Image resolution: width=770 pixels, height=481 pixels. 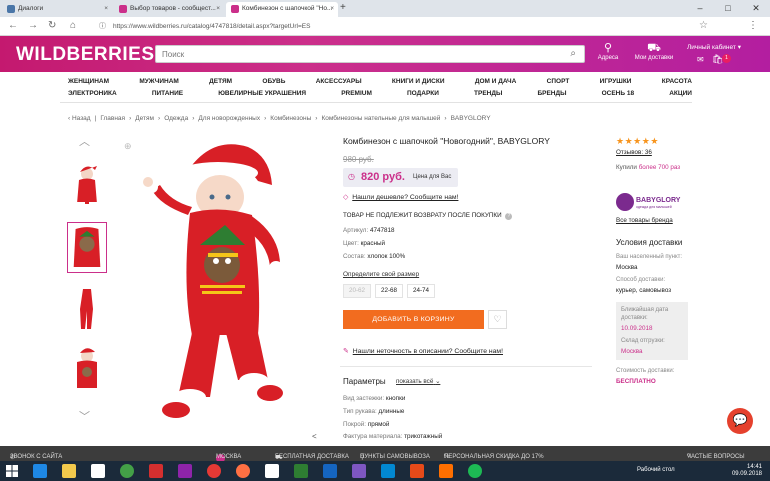 What do you see at coordinates (421, 291) in the screenshot?
I see `size-option: 24-74` at bounding box center [421, 291].